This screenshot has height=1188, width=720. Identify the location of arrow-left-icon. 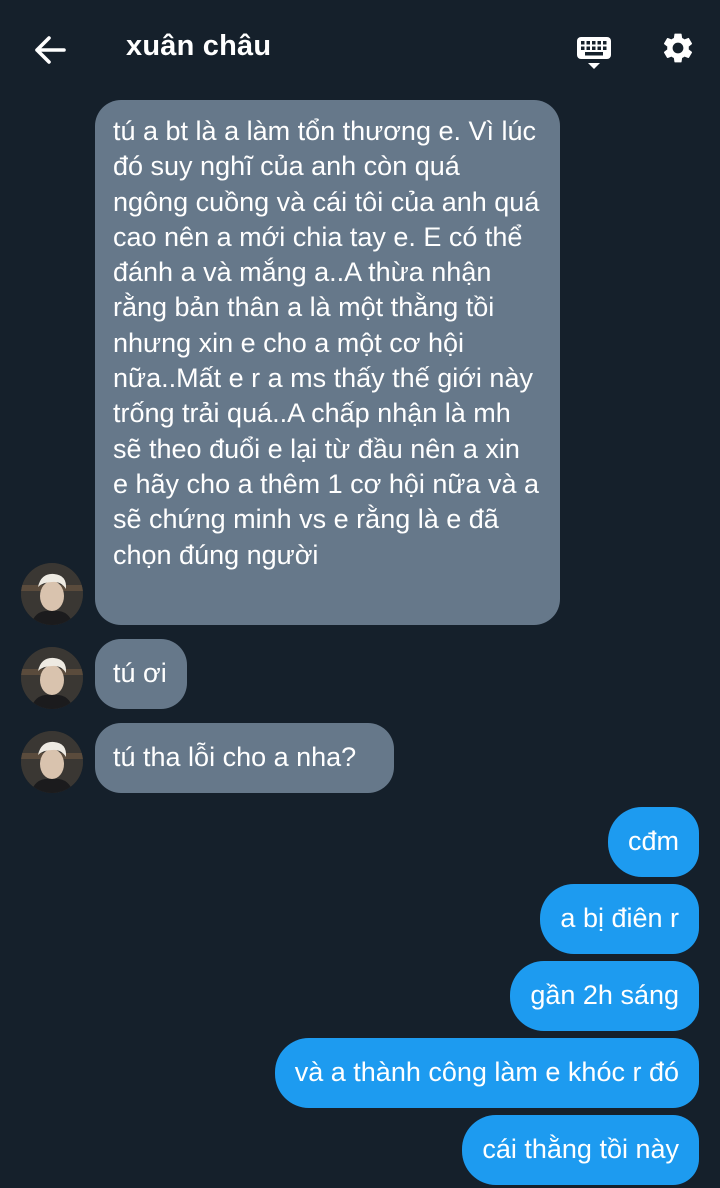
(50, 50).